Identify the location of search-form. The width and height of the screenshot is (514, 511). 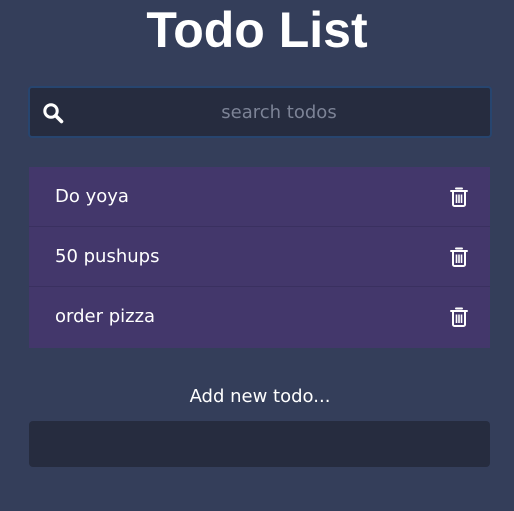
(260, 112).